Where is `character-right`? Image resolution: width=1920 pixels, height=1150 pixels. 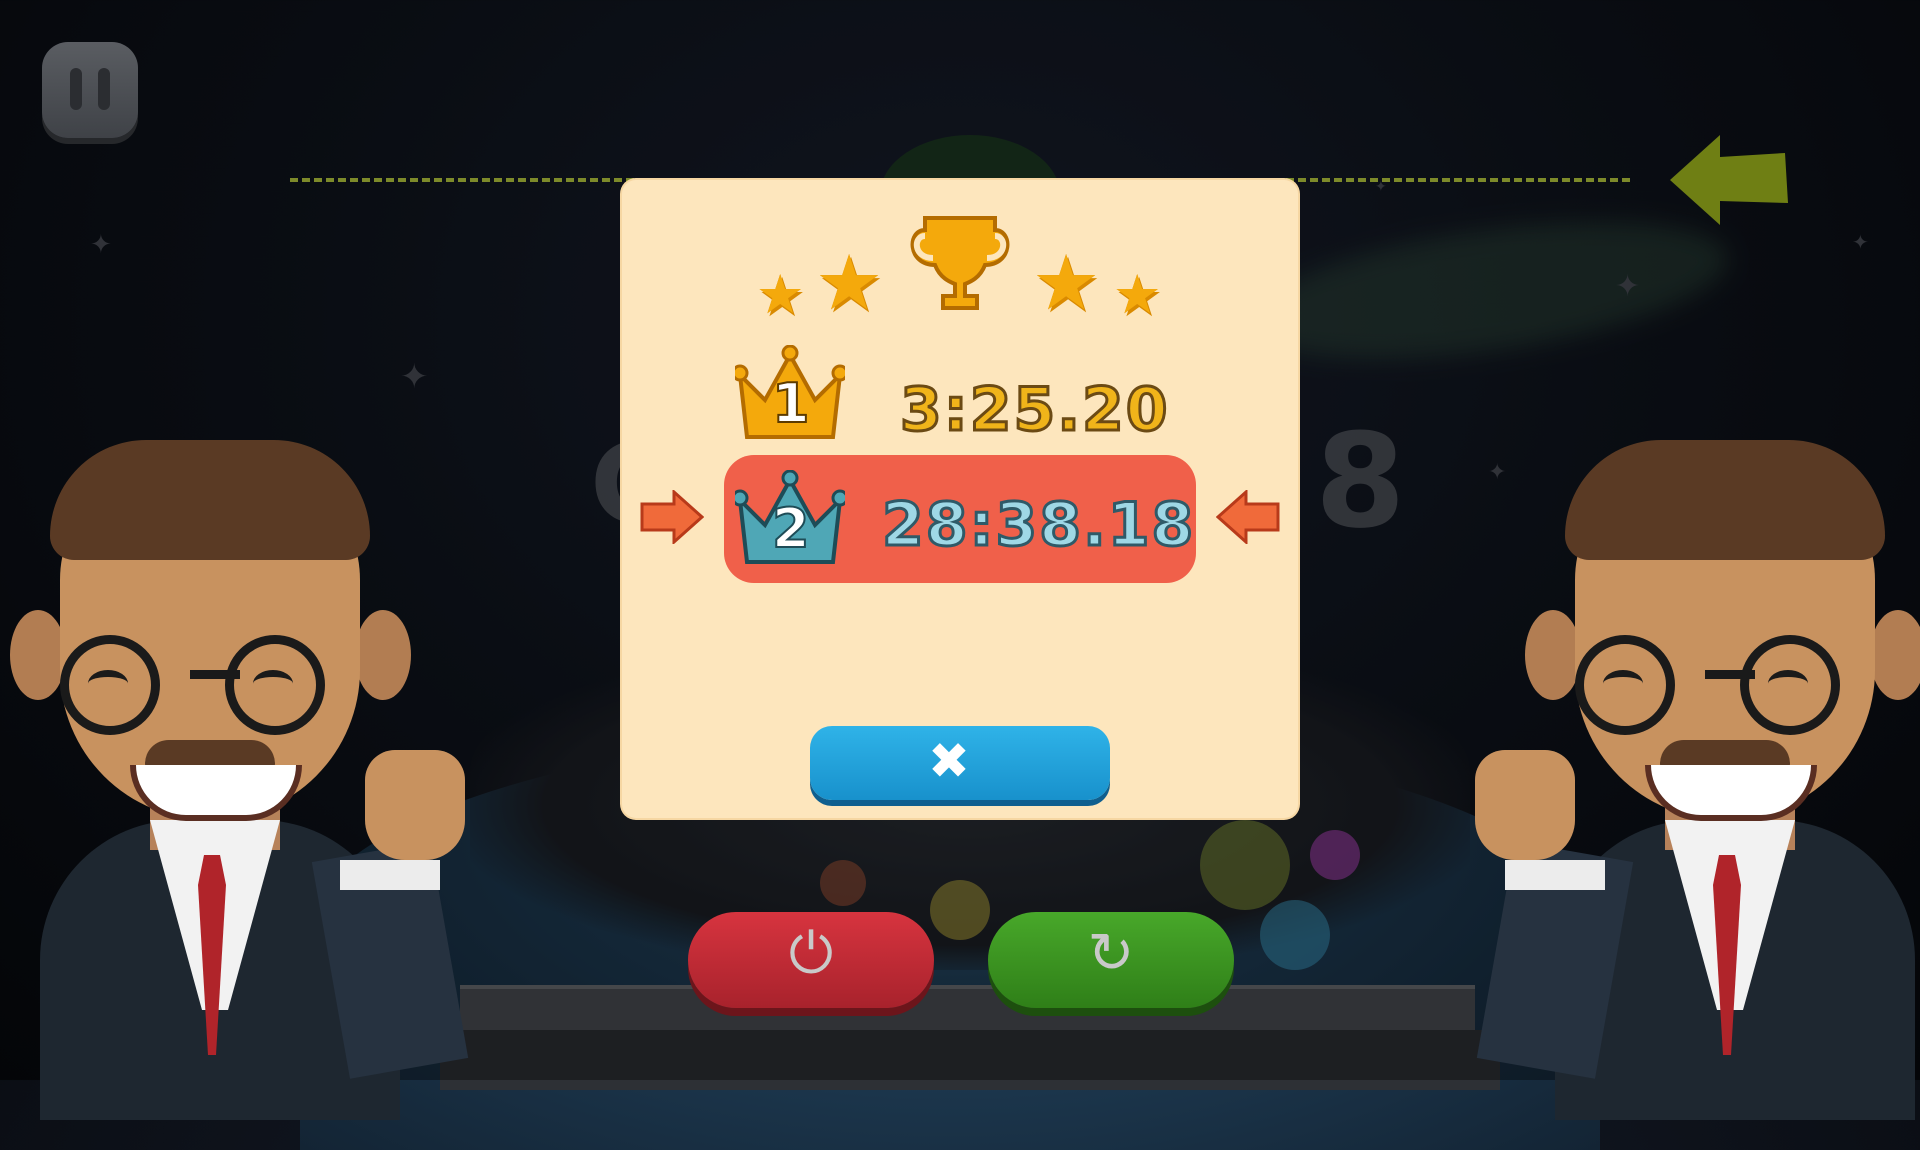
character-right is located at coordinates (1697, 750).